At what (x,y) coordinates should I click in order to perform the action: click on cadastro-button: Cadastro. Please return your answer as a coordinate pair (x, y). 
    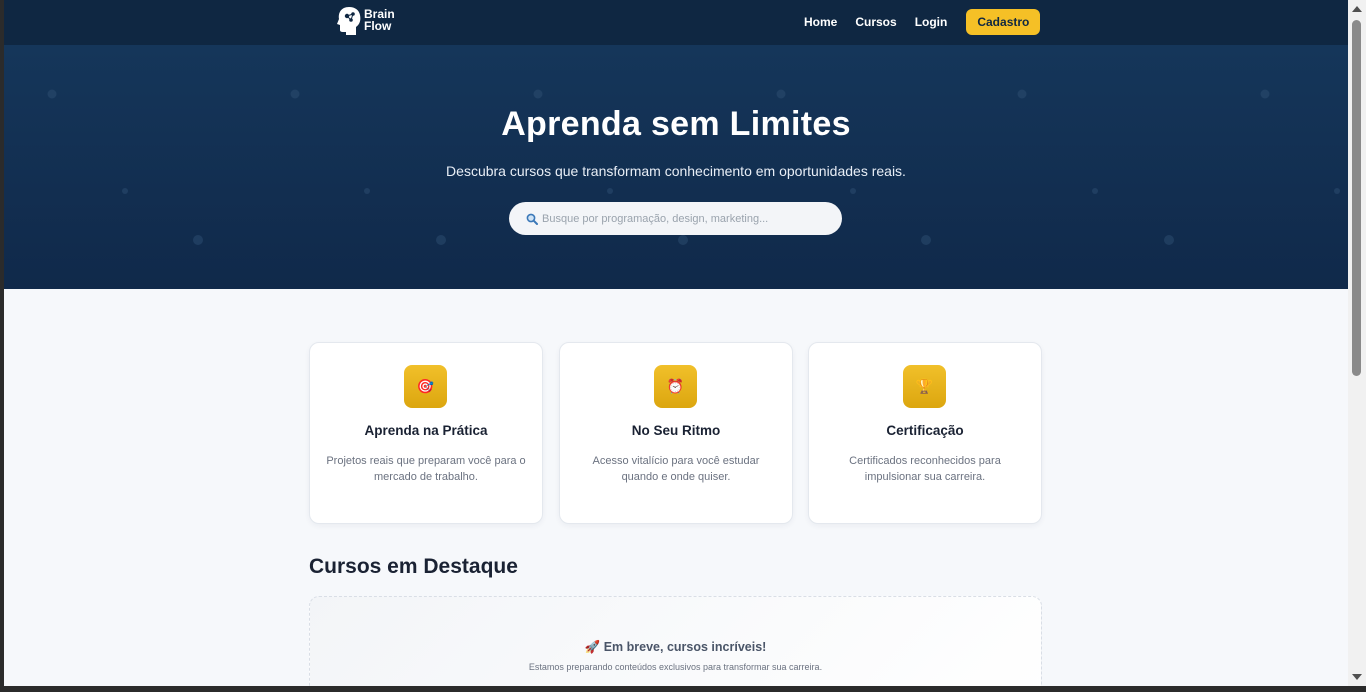
    Looking at the image, I should click on (1003, 22).